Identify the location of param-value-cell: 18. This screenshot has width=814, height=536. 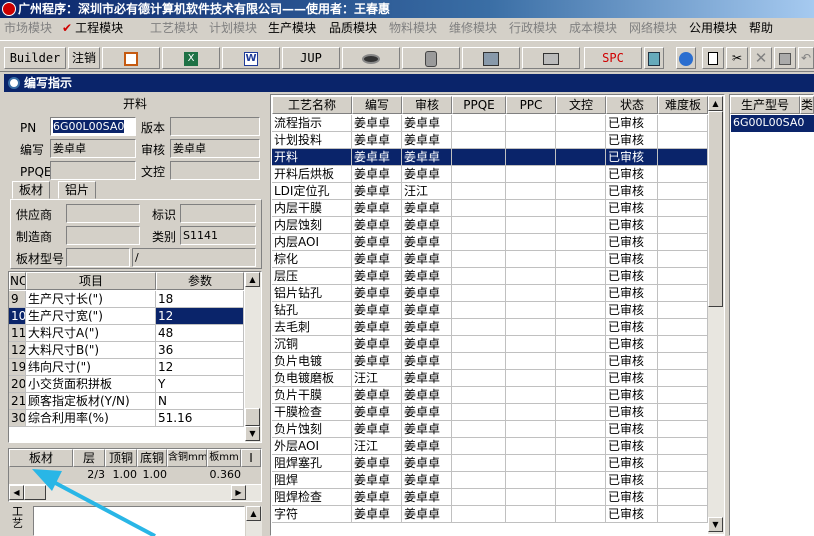
(200, 299).